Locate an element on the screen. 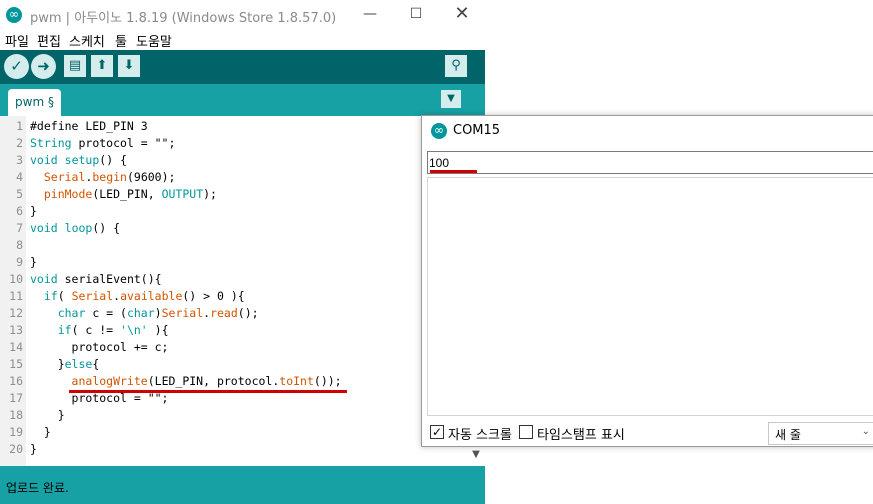  line-number: 19 is located at coordinates (16, 432).